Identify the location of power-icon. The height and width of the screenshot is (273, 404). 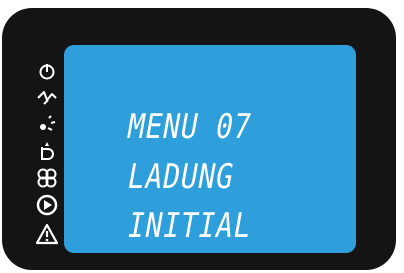
(47, 71).